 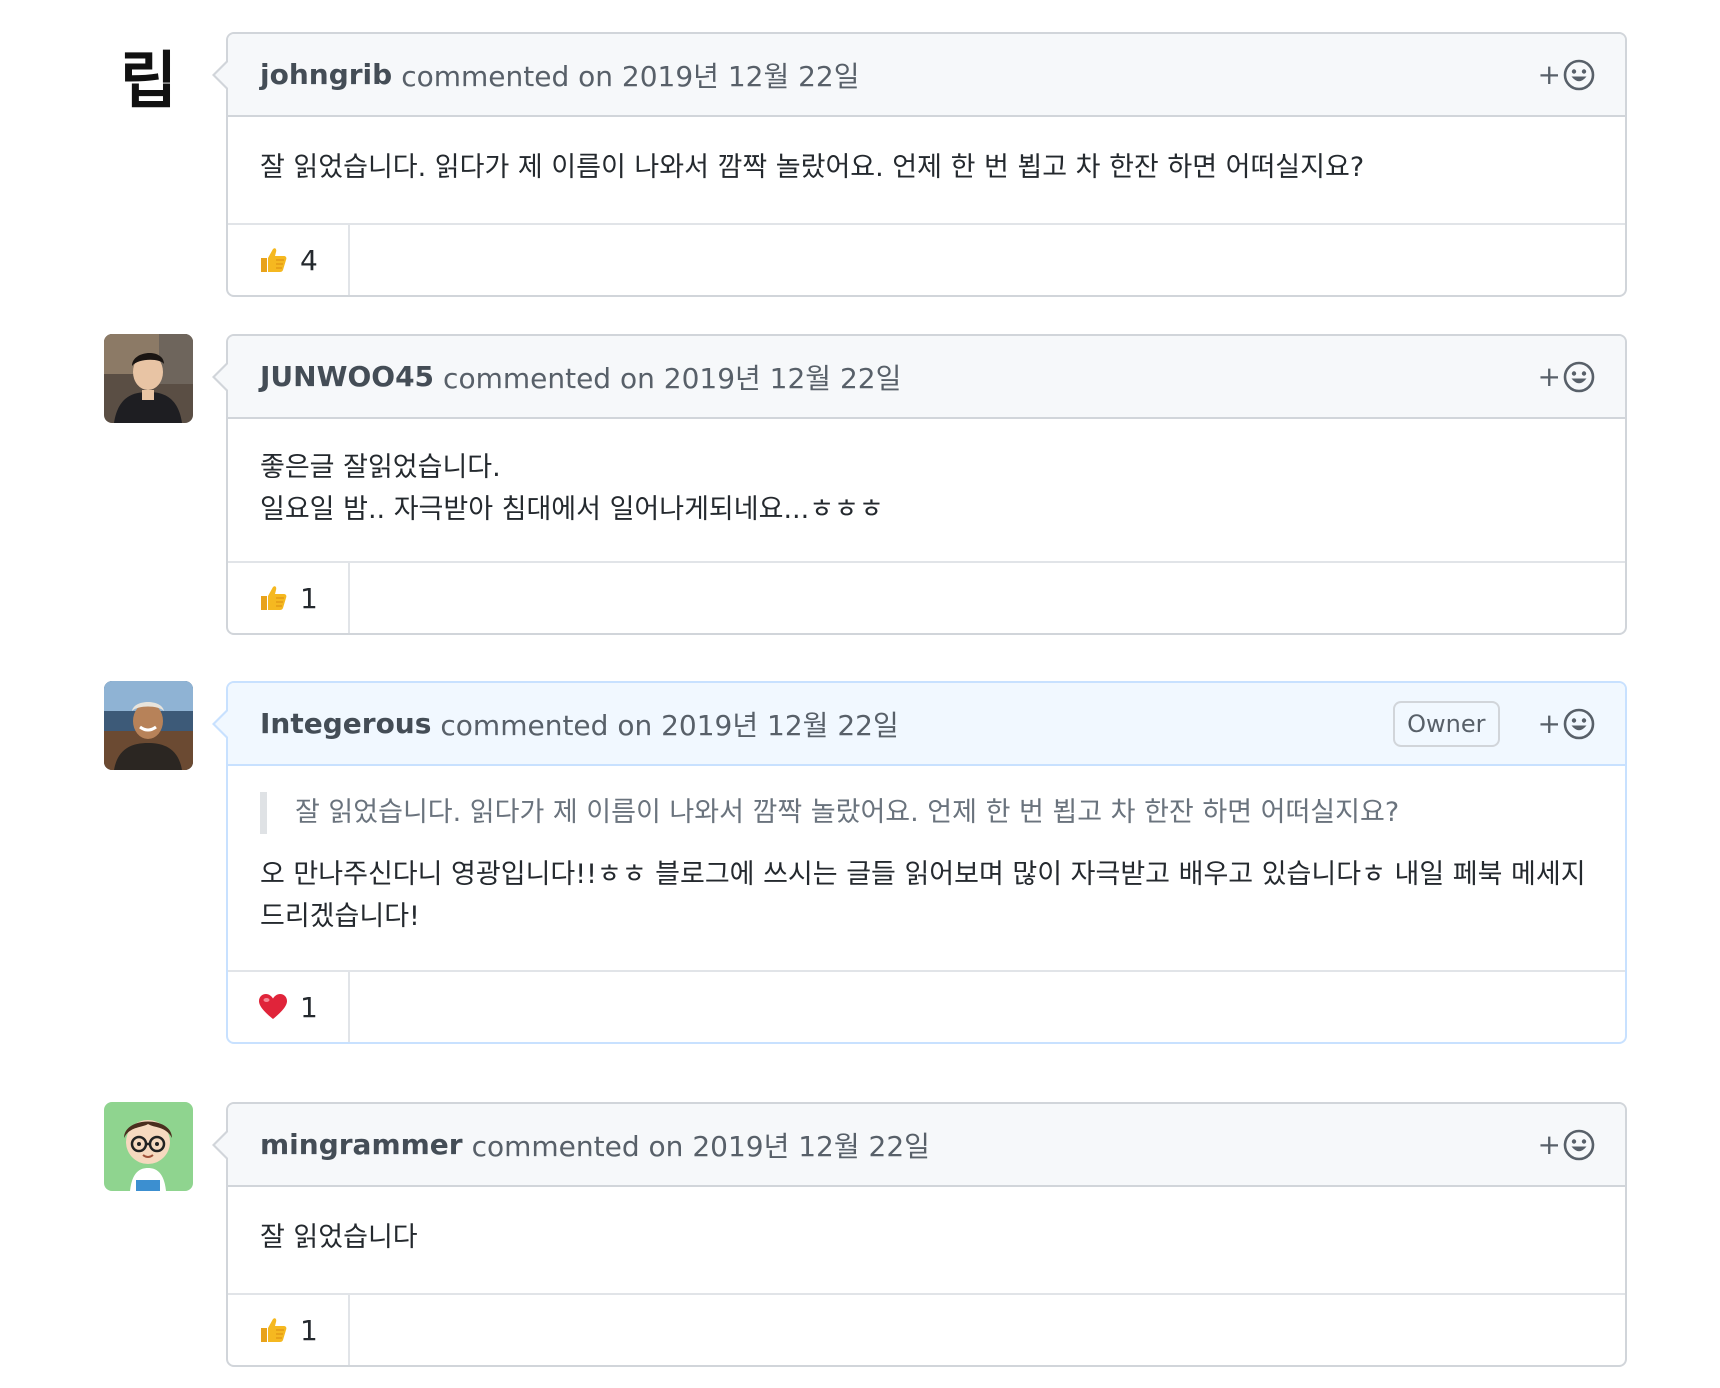 I want to click on avatar-illustration, so click(x=148, y=1146).